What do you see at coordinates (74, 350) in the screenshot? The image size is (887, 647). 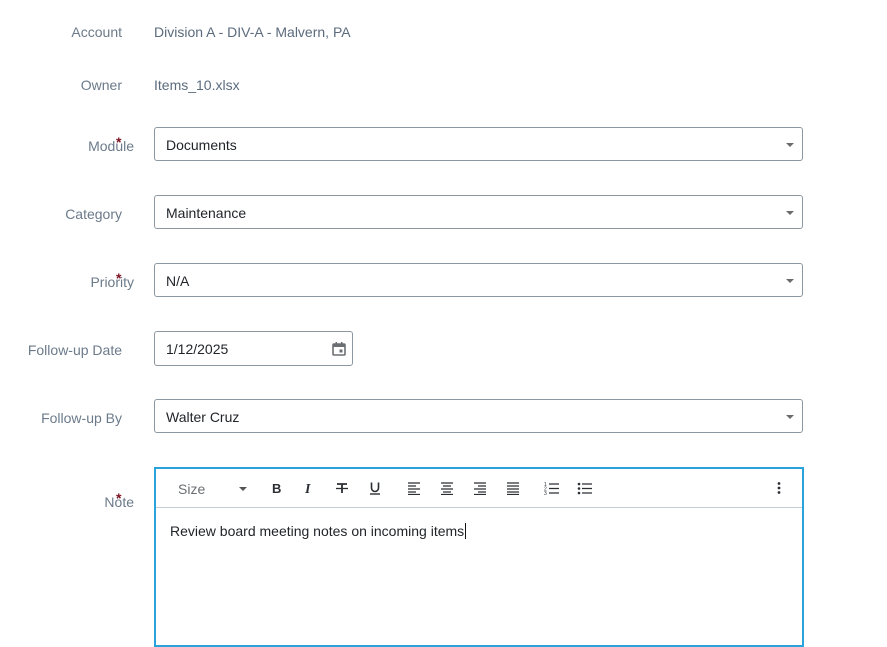 I see `followup-date-label: Follow-up Date` at bounding box center [74, 350].